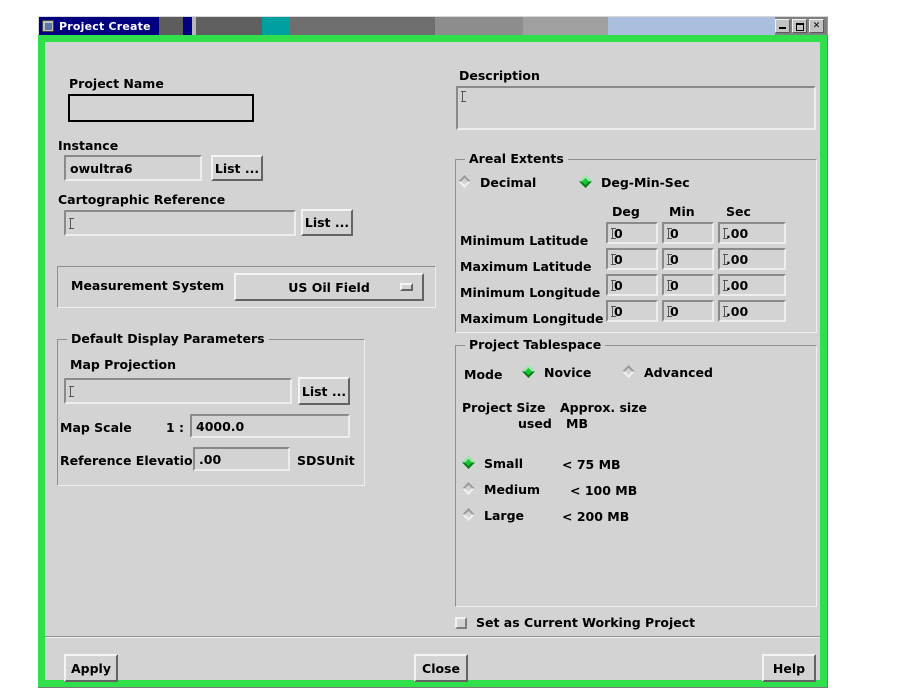  What do you see at coordinates (131, 460) in the screenshot?
I see `reference-elevation-label: Reference Elevation` at bounding box center [131, 460].